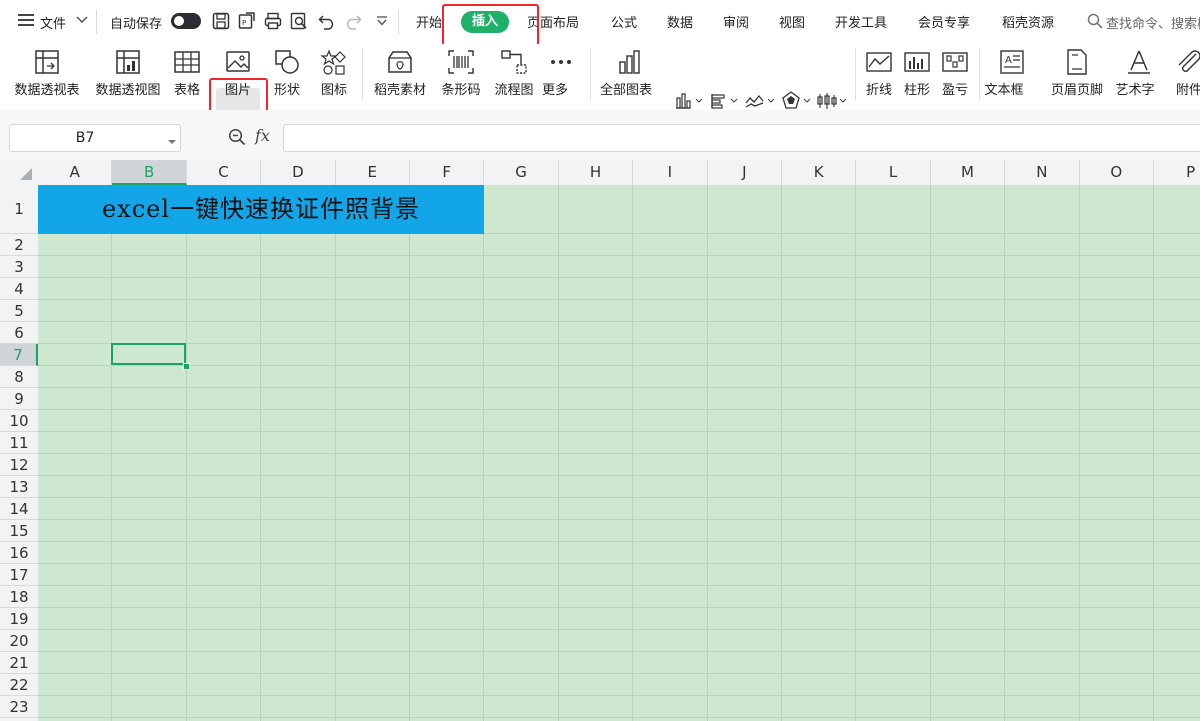  Describe the element at coordinates (382, 23) in the screenshot. I see `customize-quick-access-icon` at that location.